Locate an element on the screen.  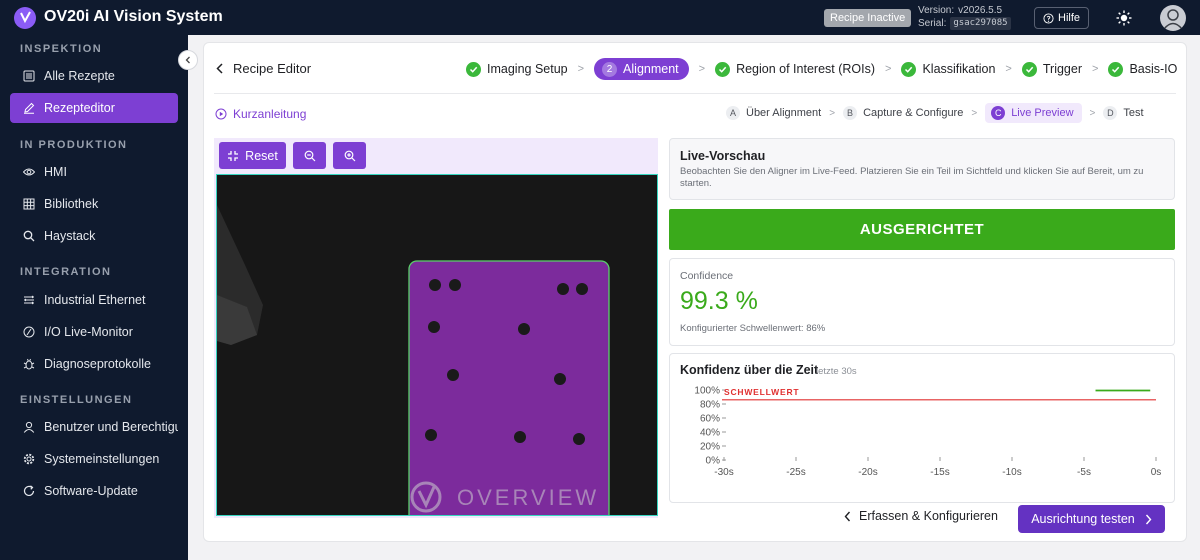
chevron-right-icon is located at coordinates (1148, 519).